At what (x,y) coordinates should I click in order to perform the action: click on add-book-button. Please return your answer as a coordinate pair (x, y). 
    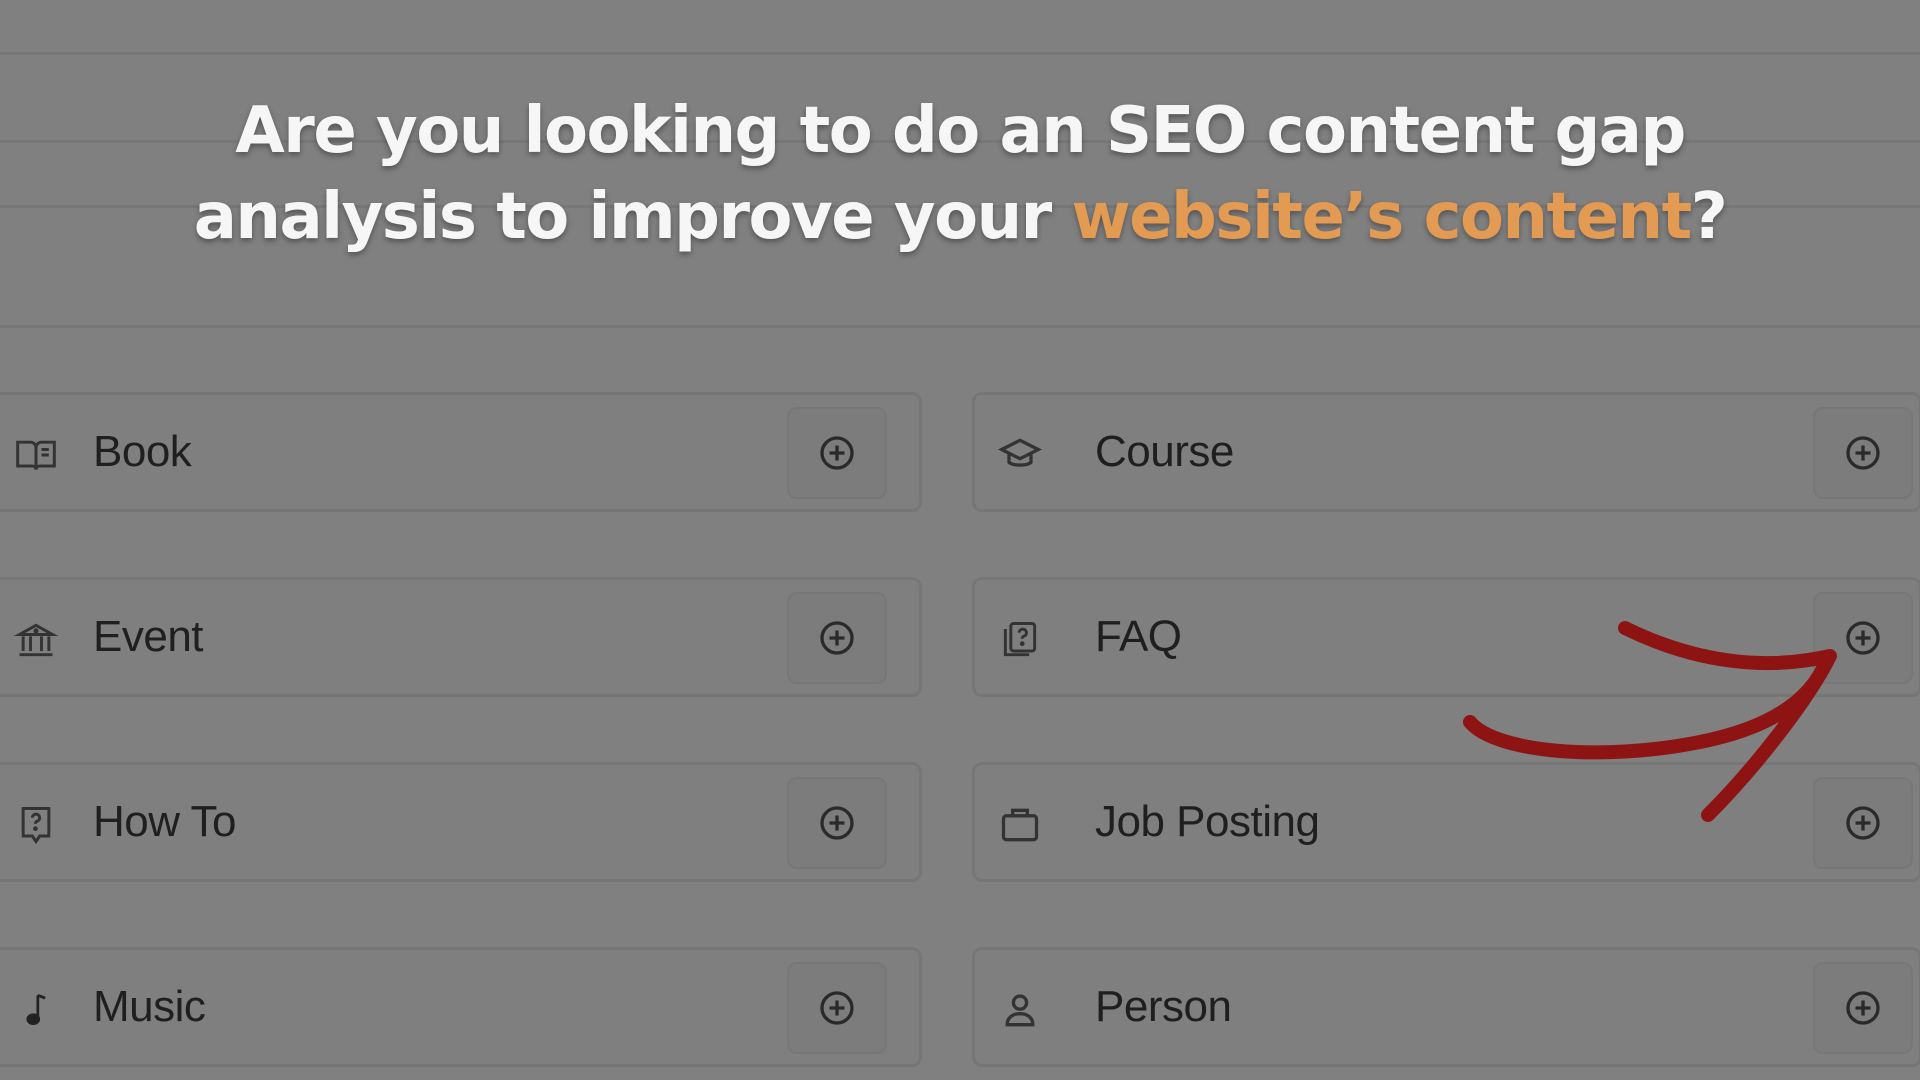
    Looking at the image, I should click on (837, 453).